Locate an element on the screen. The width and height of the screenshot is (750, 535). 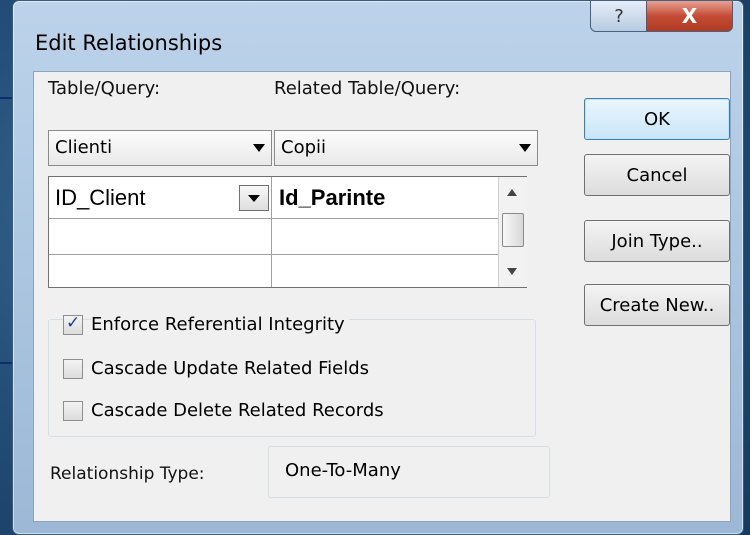
cascade-delete-label: Cascade Delete Related Records is located at coordinates (237, 410).